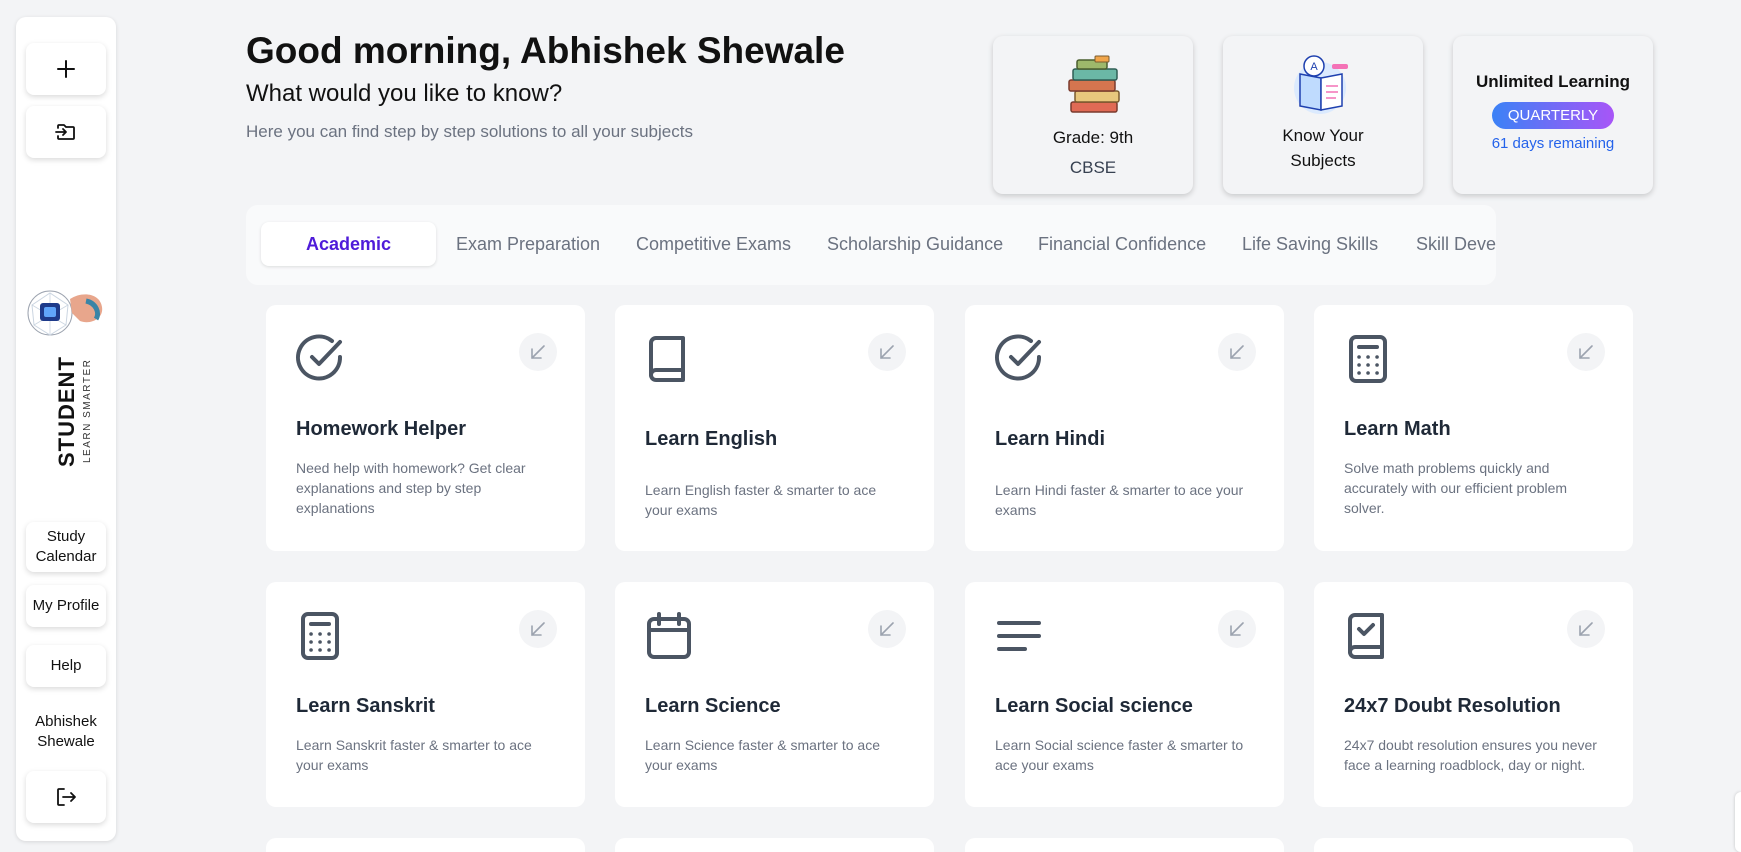 This screenshot has width=1741, height=852. I want to click on plan-badge: QUARTERLY, so click(1553, 115).